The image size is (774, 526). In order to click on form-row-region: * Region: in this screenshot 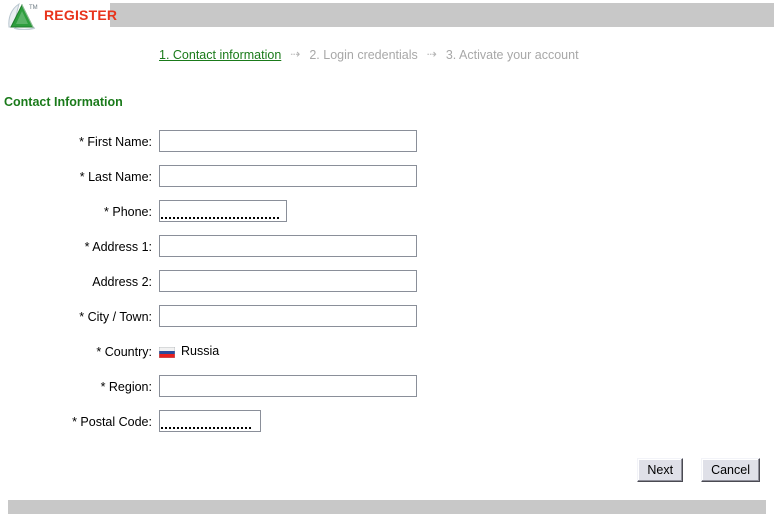, I will do `click(387, 392)`.